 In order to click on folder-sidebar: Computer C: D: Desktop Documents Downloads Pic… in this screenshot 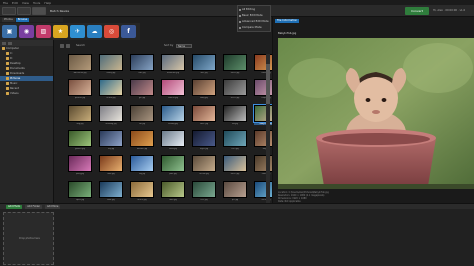, I will do `click(27, 121)`.